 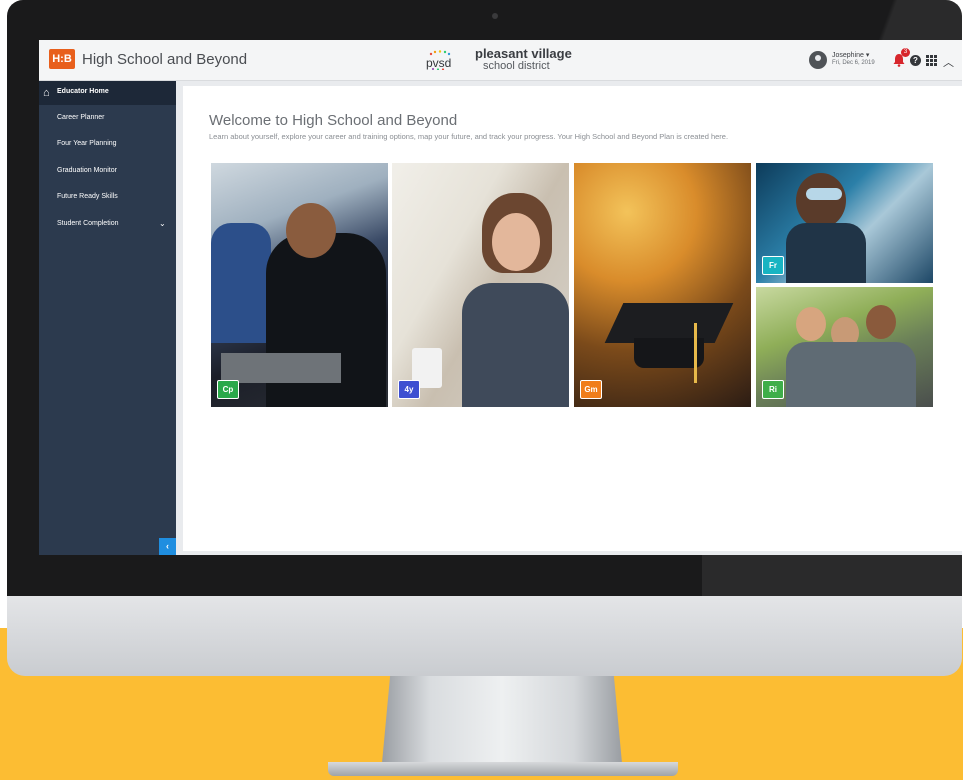 I want to click on app-title: High School and Beyond, so click(x=164, y=59).